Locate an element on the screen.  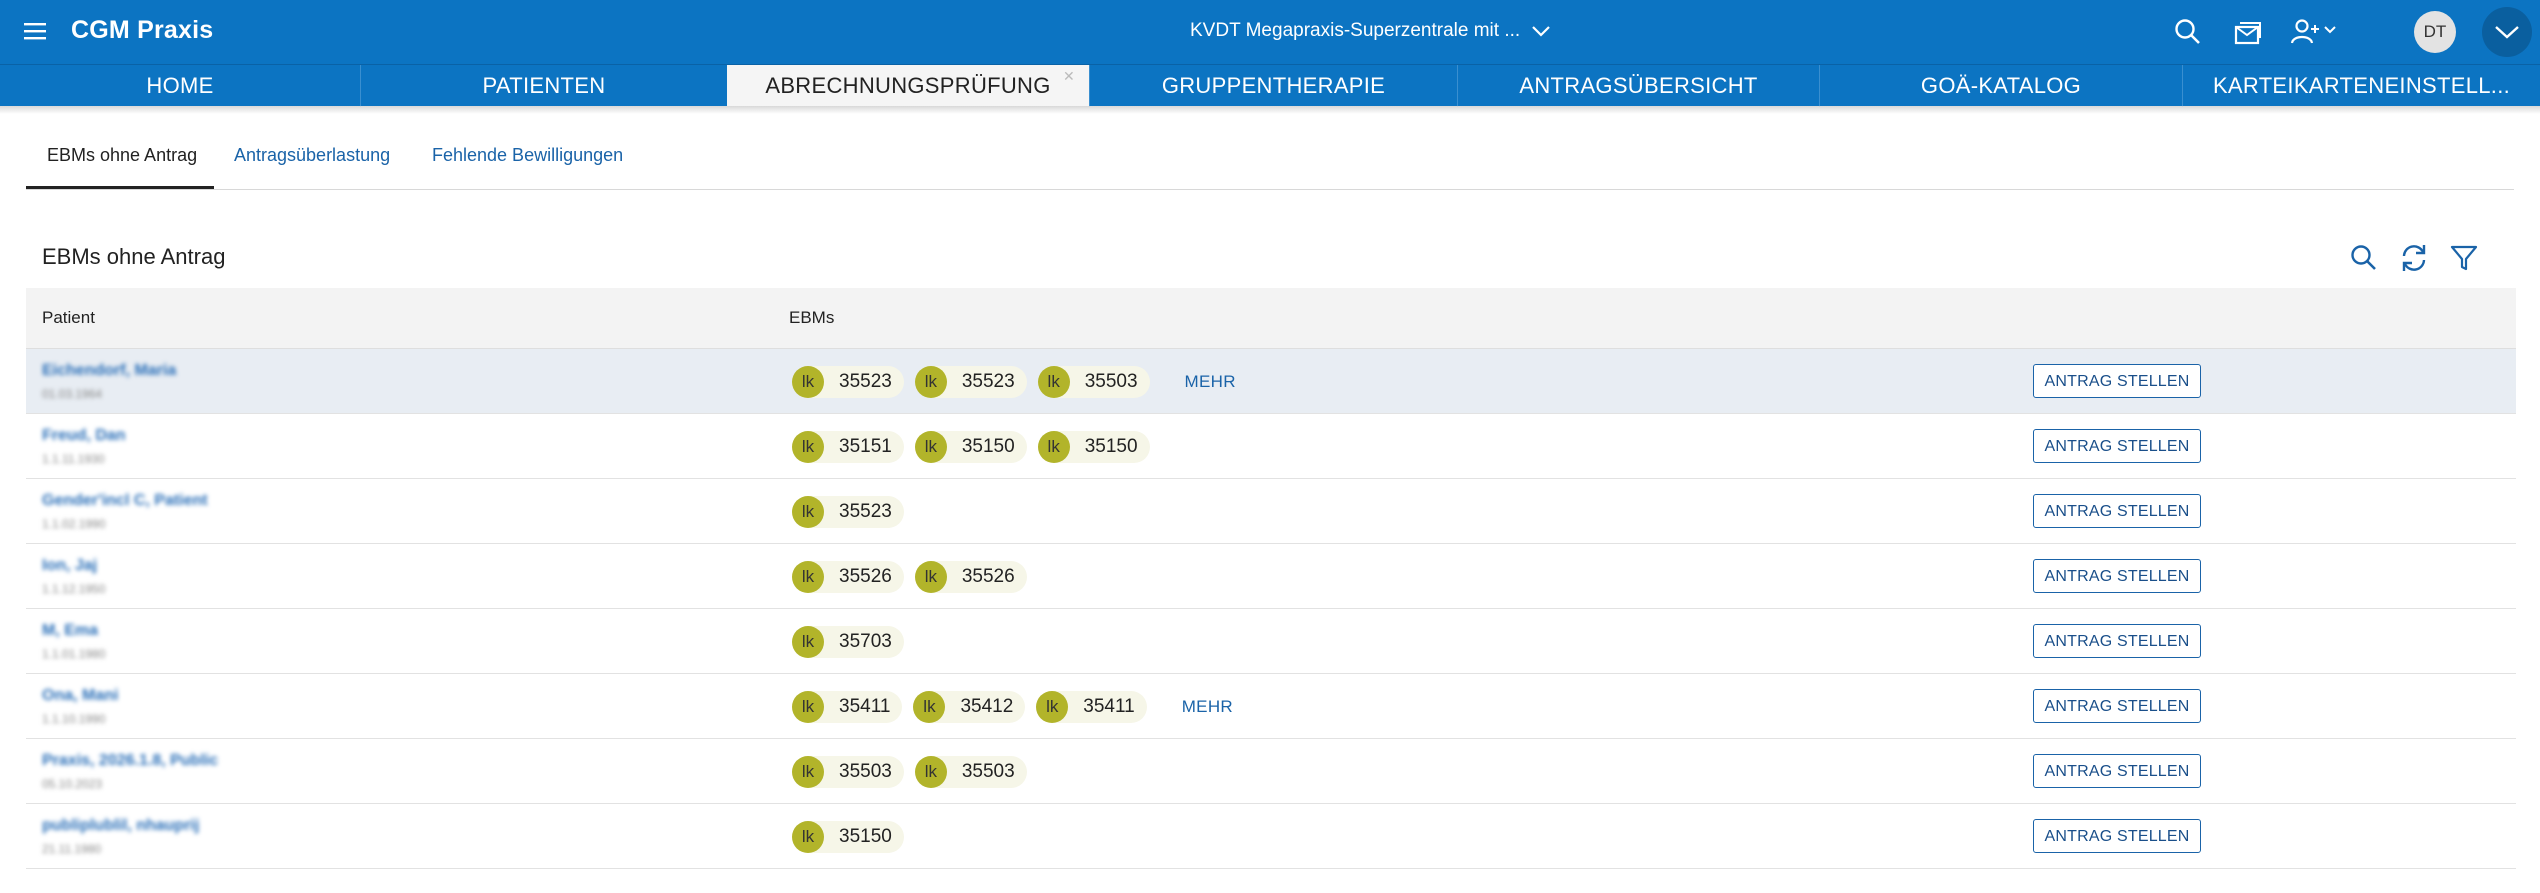
tab-gruppentherapie: GRUPPENTHERAPIE is located at coordinates (1273, 86).